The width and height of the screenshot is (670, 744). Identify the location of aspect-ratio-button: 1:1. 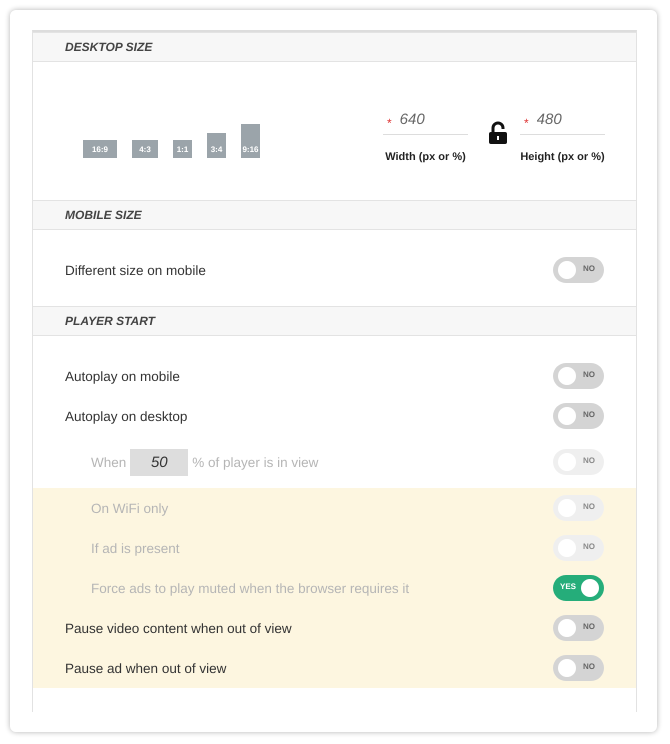
(182, 149).